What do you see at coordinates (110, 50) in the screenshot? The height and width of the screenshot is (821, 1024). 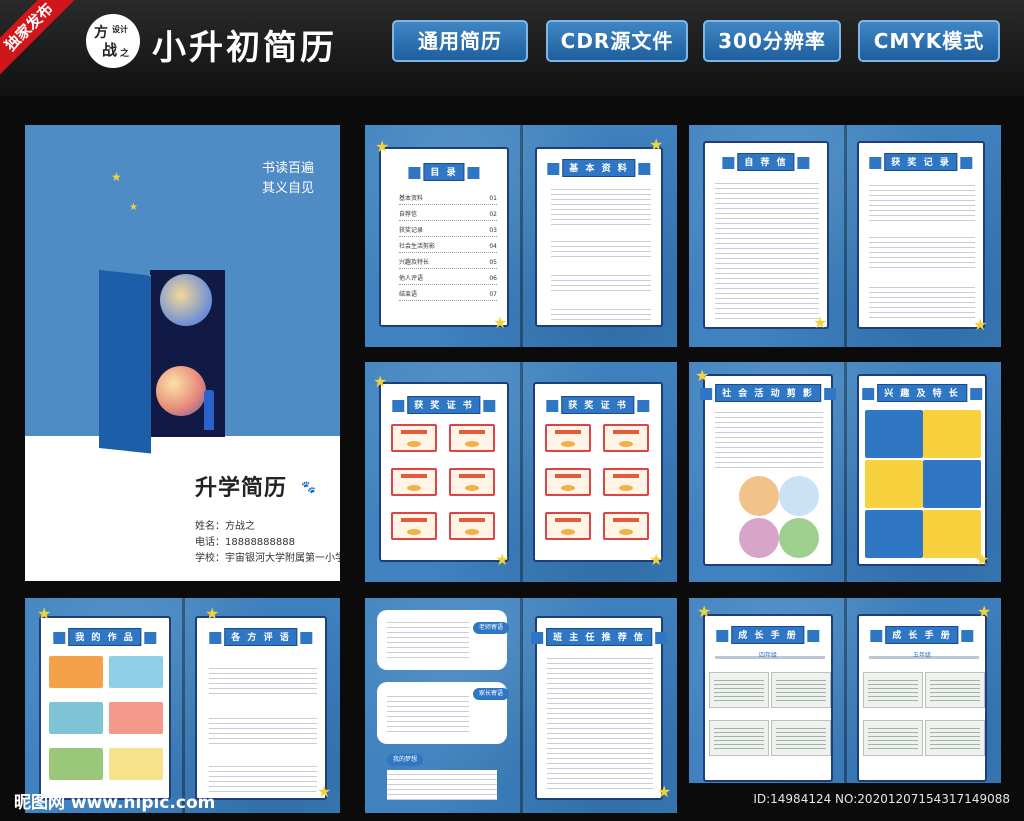 I see `logo-char: 战` at bounding box center [110, 50].